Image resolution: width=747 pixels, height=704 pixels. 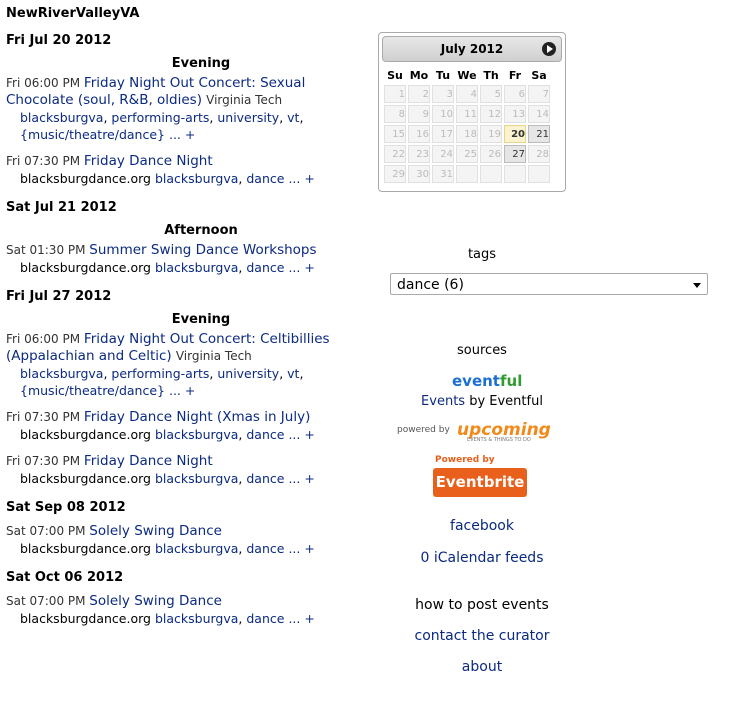 What do you see at coordinates (443, 401) in the screenshot?
I see `eventful-events-link: Events` at bounding box center [443, 401].